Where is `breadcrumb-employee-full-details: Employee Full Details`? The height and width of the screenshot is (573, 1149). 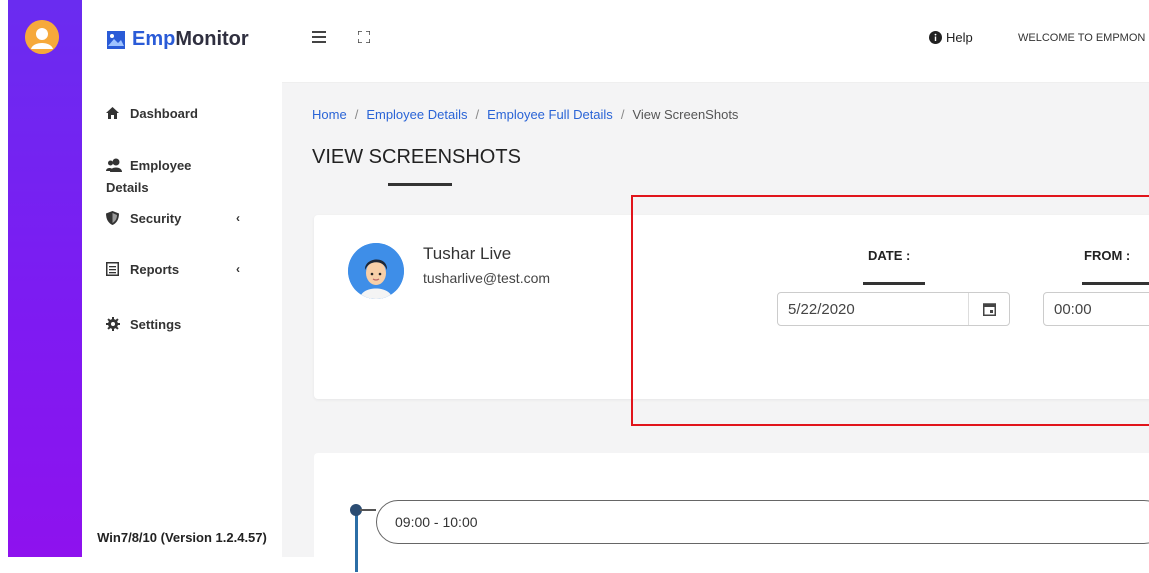 breadcrumb-employee-full-details: Employee Full Details is located at coordinates (550, 114).